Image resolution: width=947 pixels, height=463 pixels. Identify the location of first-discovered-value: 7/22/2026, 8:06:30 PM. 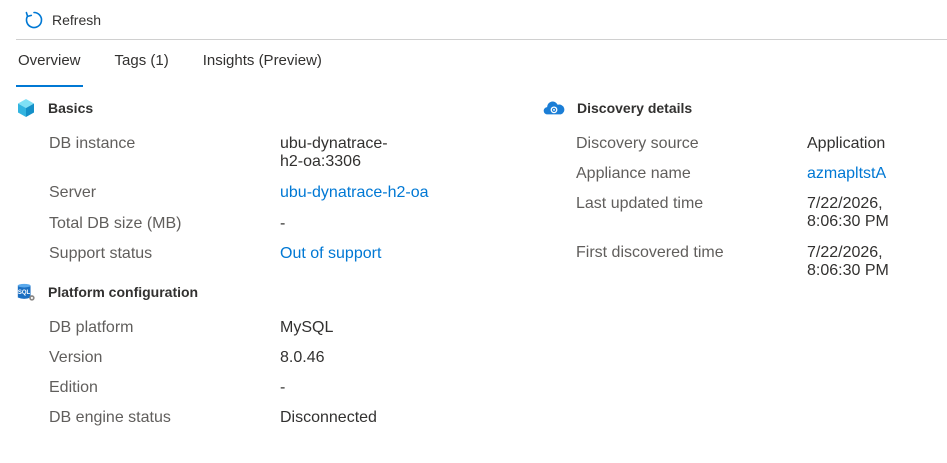
(848, 261).